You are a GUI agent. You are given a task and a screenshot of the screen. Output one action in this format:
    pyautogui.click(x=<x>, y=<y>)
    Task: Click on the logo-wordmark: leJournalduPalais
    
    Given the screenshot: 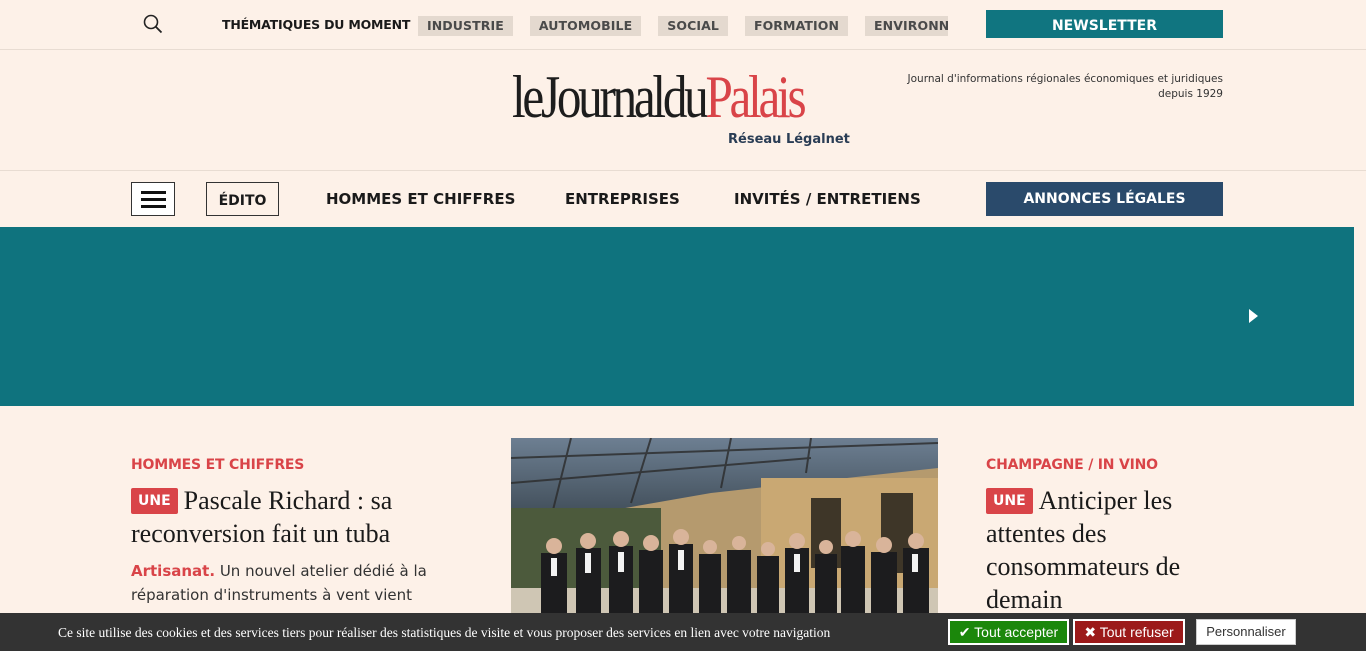 What is the action you would take?
    pyautogui.click(x=659, y=97)
    